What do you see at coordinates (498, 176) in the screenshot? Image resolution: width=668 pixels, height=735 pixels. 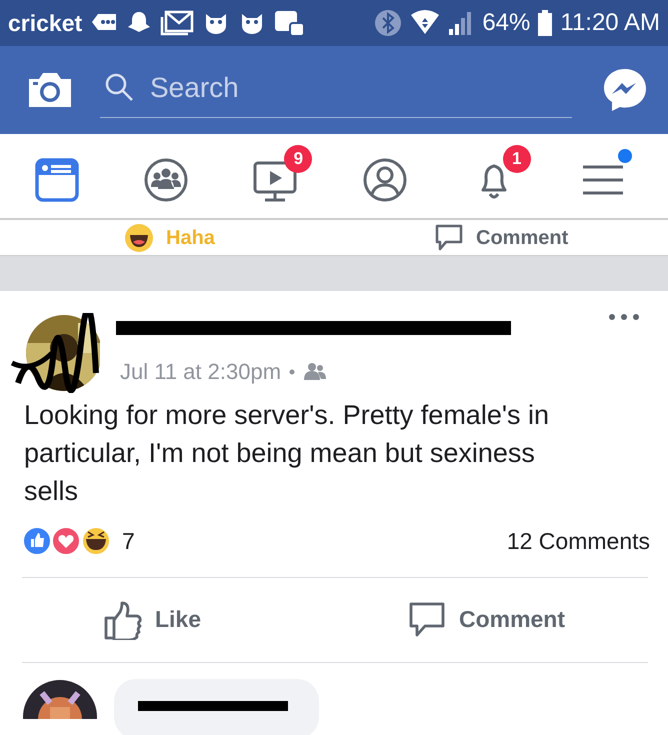 I see `nav-tab: 1` at bounding box center [498, 176].